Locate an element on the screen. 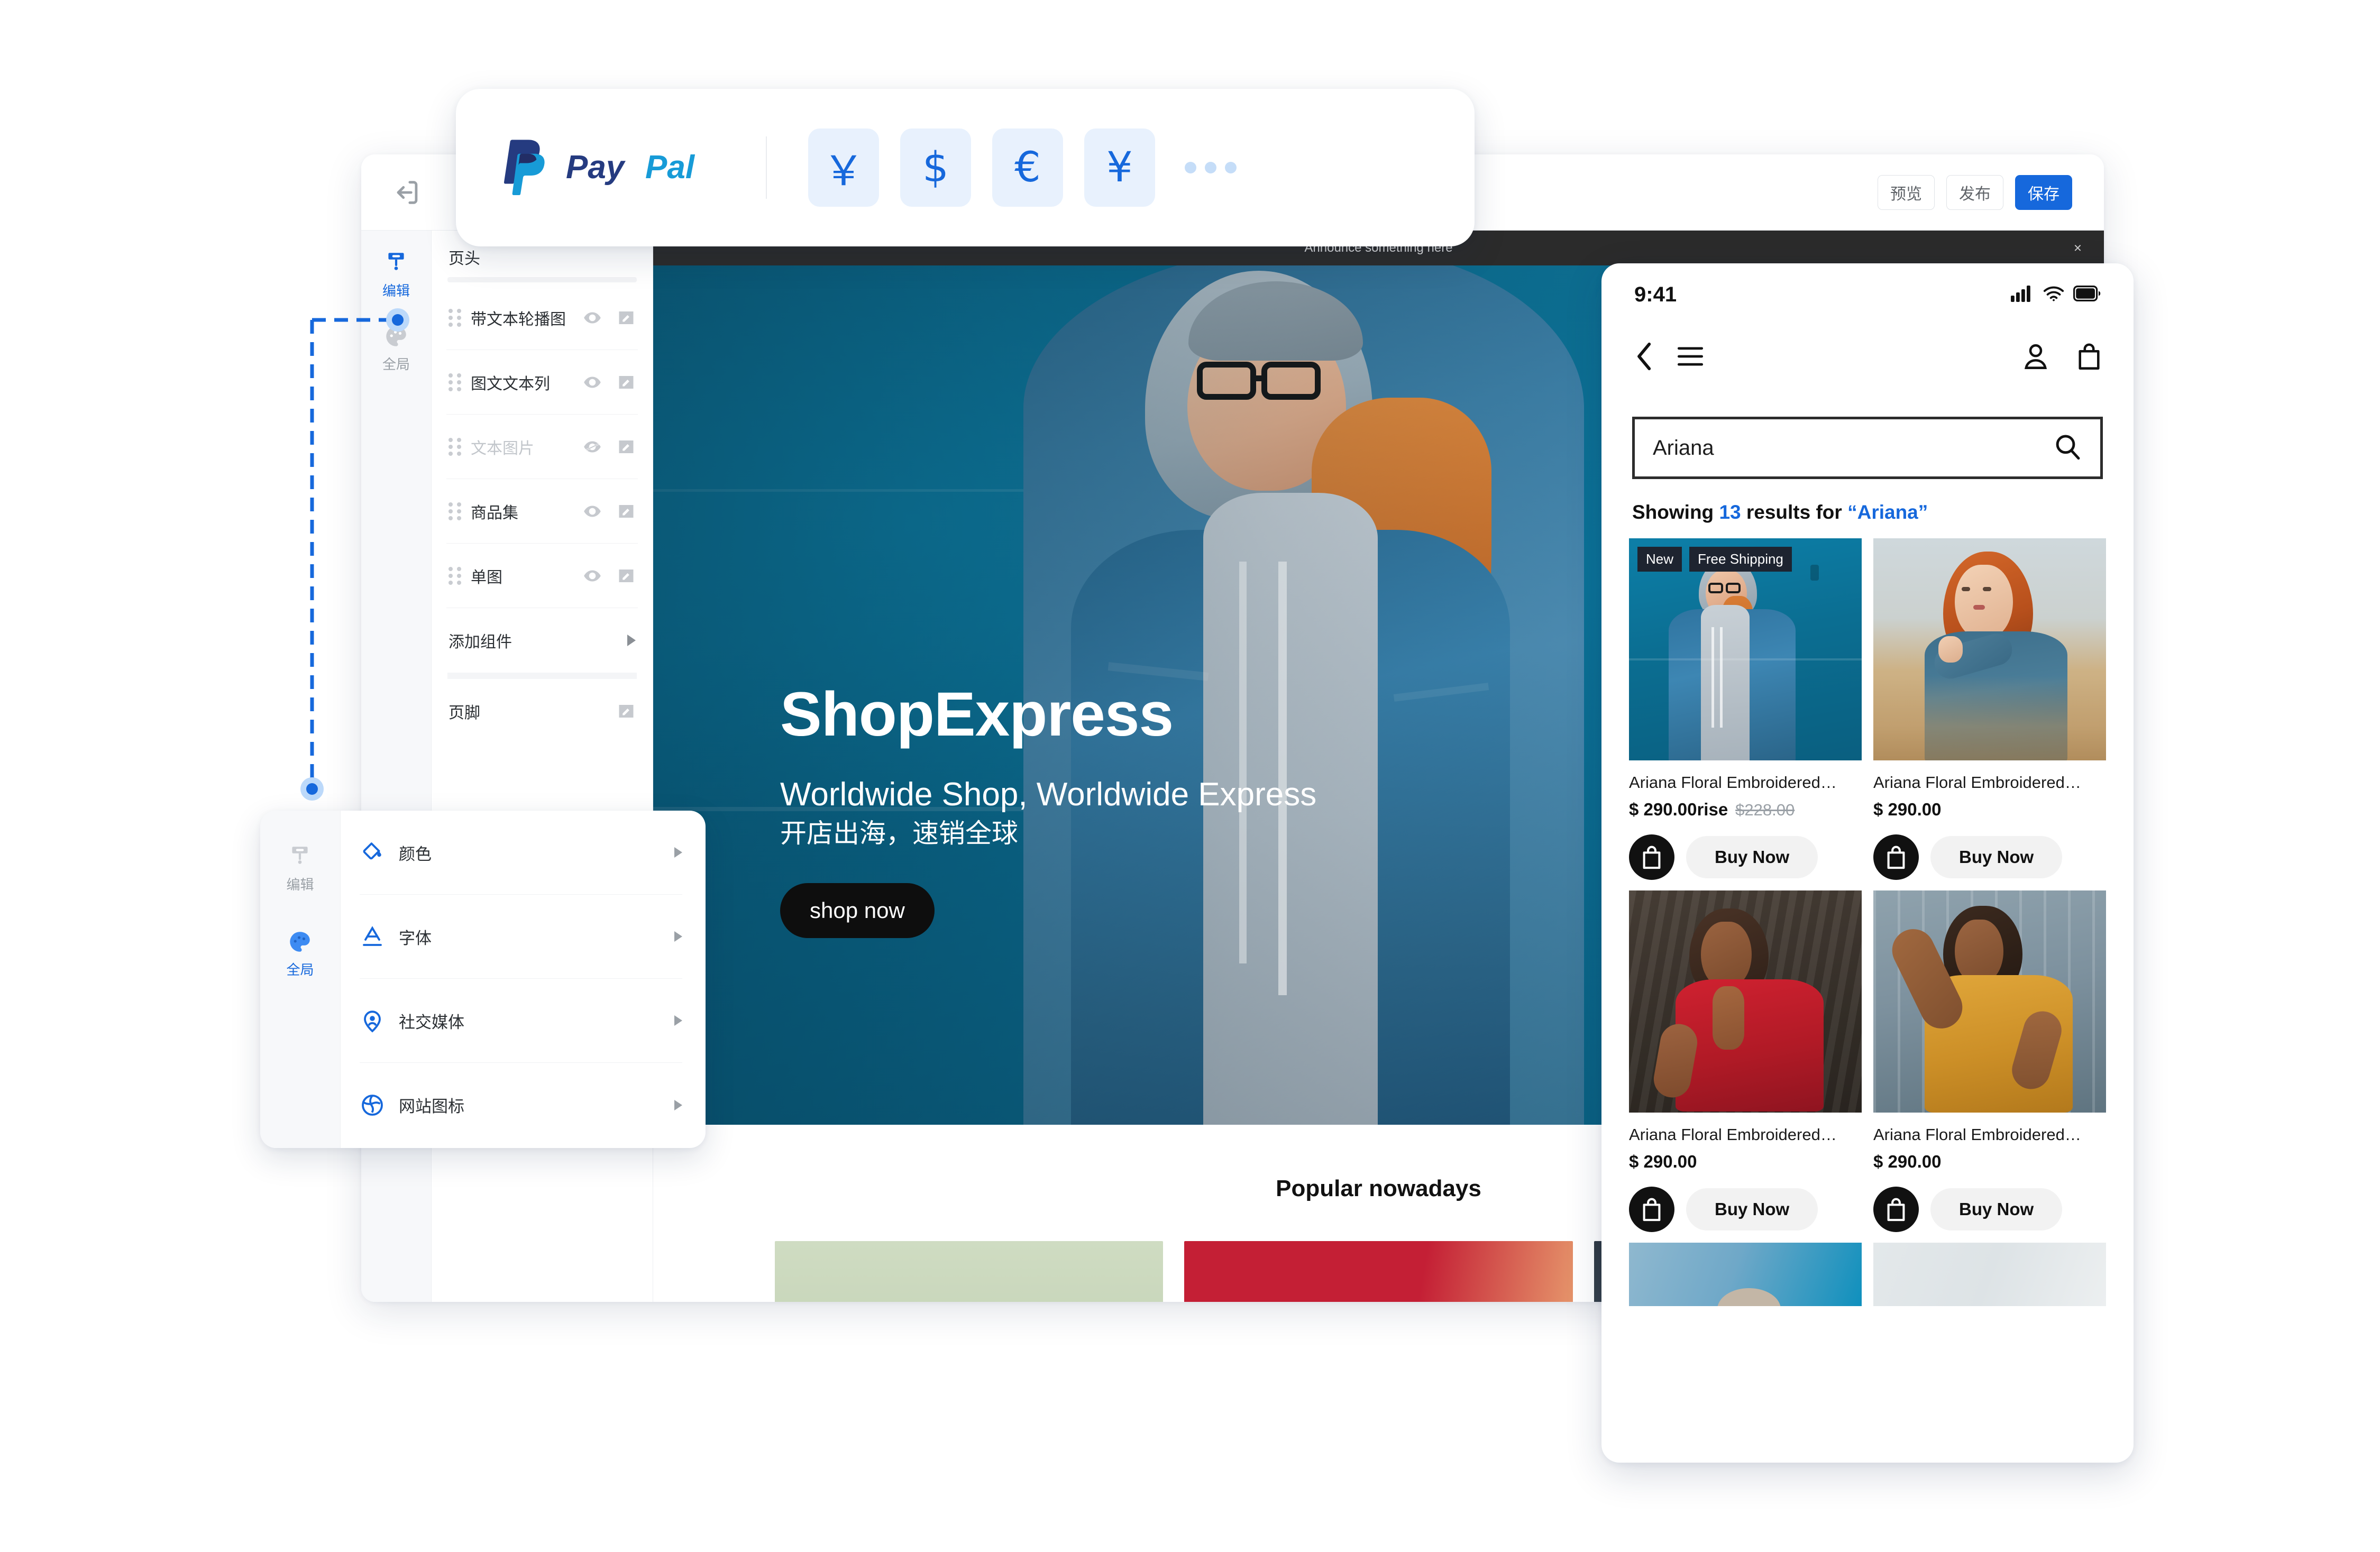 Image resolution: width=2380 pixels, height=1552 pixels. search-icon is located at coordinates (2067, 448).